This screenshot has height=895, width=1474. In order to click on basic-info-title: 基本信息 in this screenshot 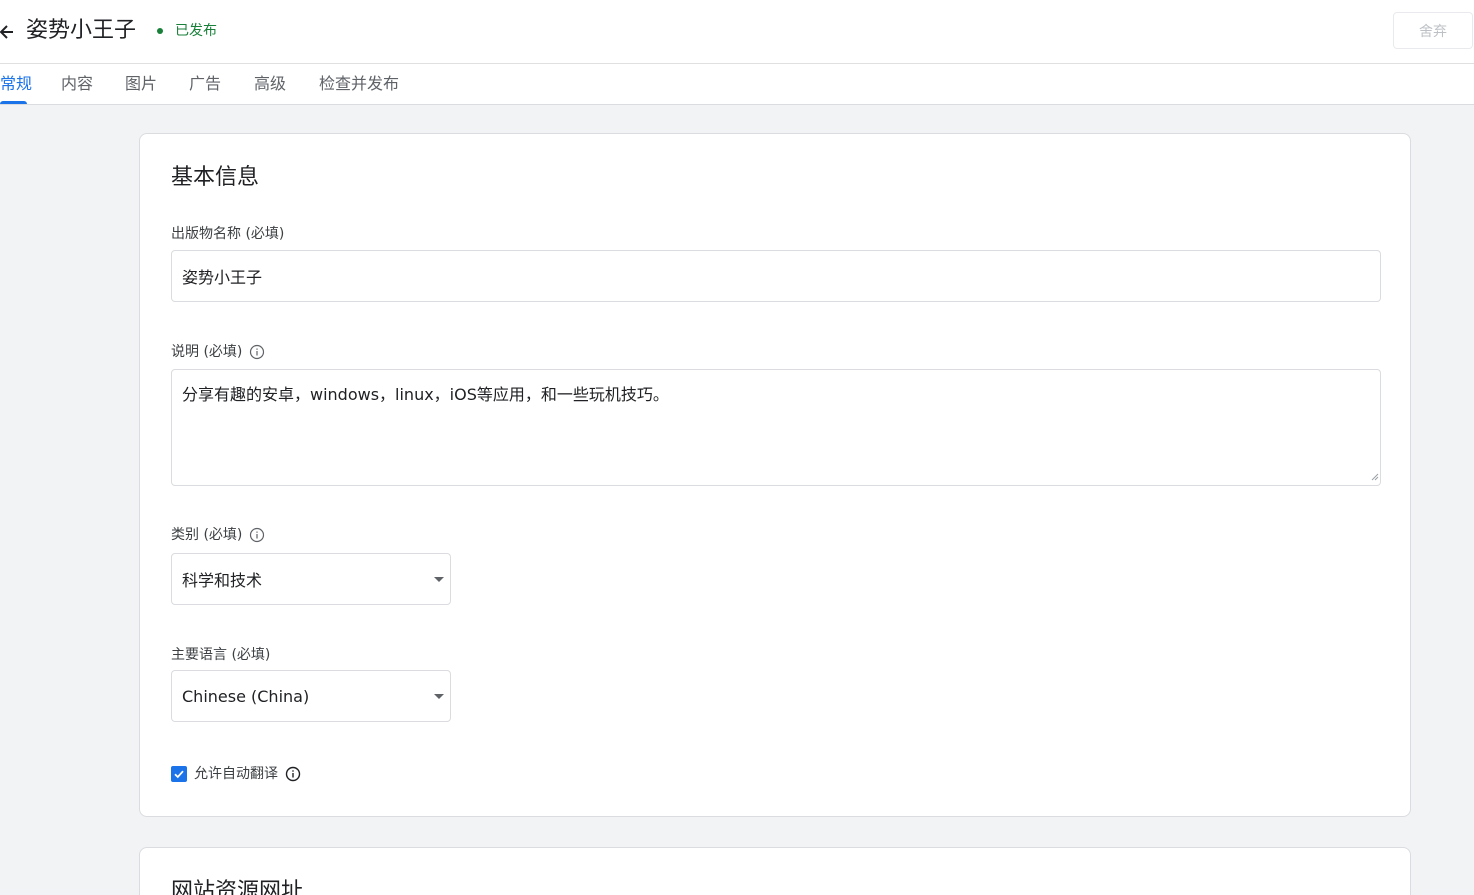, I will do `click(215, 177)`.